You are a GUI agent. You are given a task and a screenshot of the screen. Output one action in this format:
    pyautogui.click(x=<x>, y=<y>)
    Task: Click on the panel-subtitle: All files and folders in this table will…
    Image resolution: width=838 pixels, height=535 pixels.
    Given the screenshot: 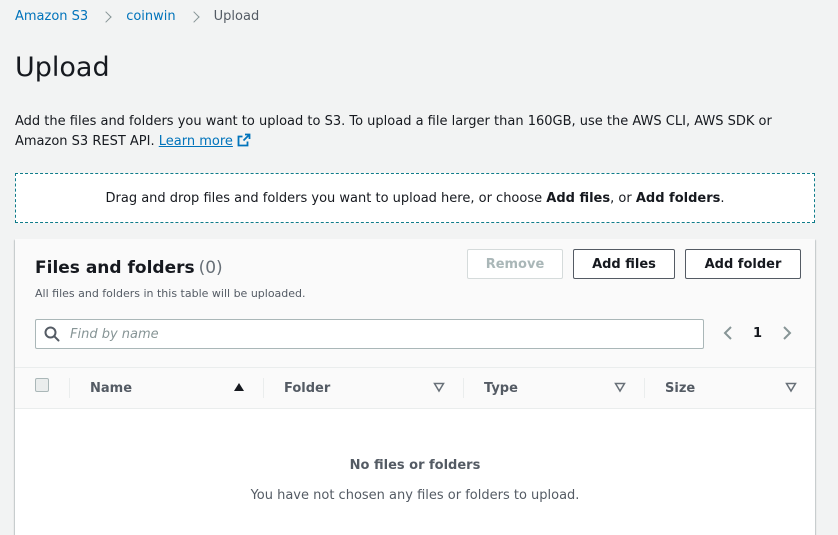 What is the action you would take?
    pyautogui.click(x=170, y=293)
    